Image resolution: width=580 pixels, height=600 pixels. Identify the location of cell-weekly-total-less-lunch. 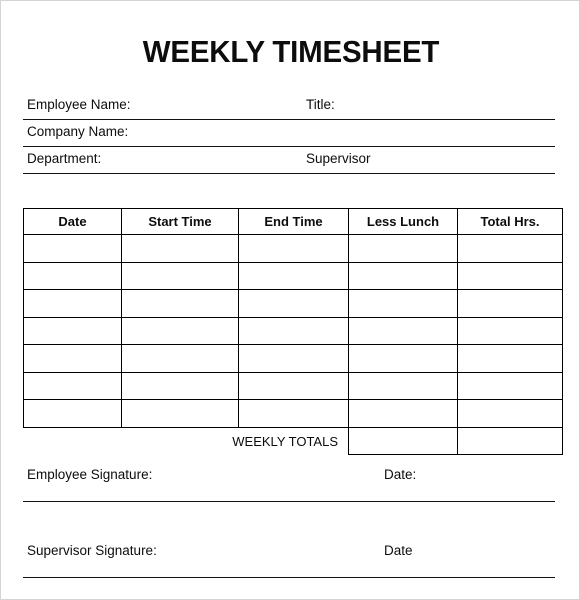
(403, 440).